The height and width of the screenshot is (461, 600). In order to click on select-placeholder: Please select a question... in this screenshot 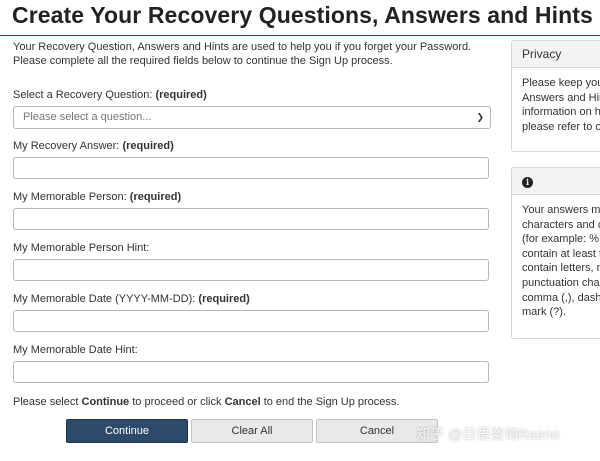, I will do `click(87, 117)`.